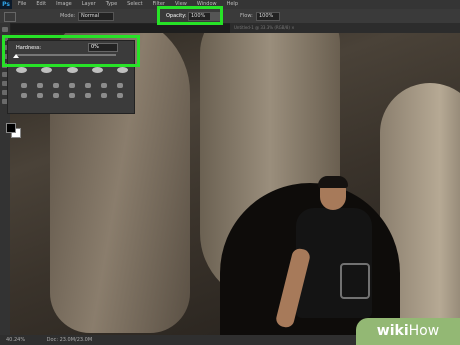 The image size is (460, 345). I want to click on brush-presets-row, so click(72, 70).